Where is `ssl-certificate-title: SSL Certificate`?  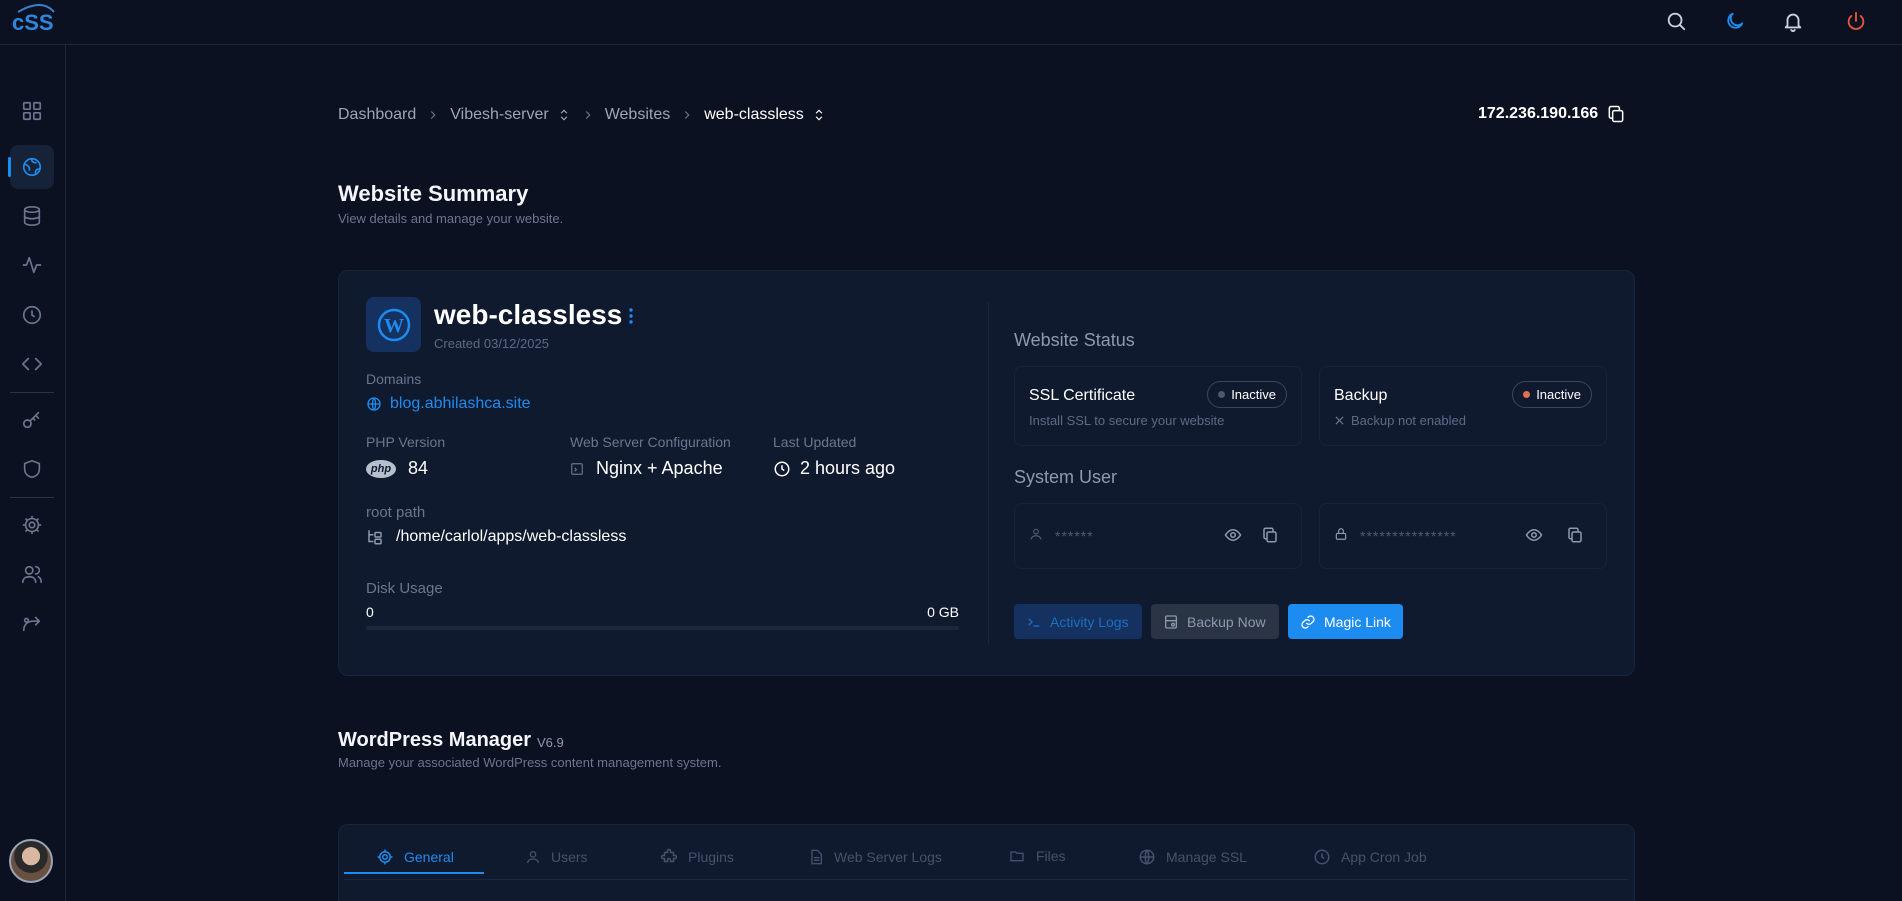 ssl-certificate-title: SSL Certificate is located at coordinates (1082, 395).